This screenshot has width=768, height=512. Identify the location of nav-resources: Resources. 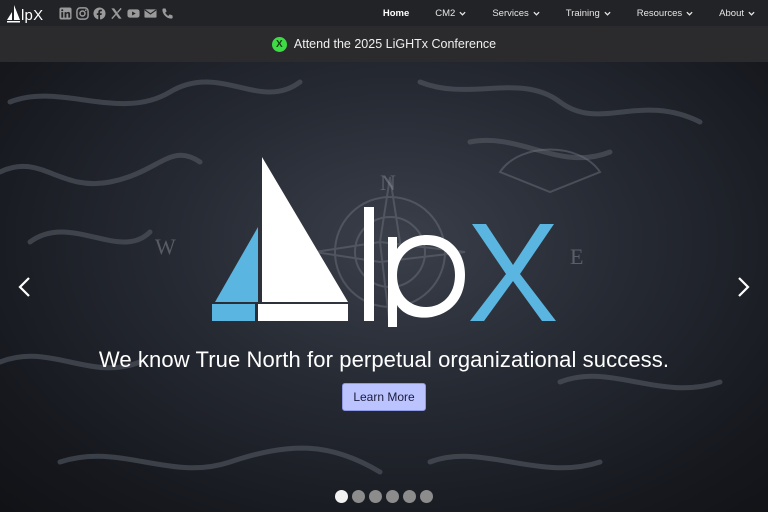
(665, 13).